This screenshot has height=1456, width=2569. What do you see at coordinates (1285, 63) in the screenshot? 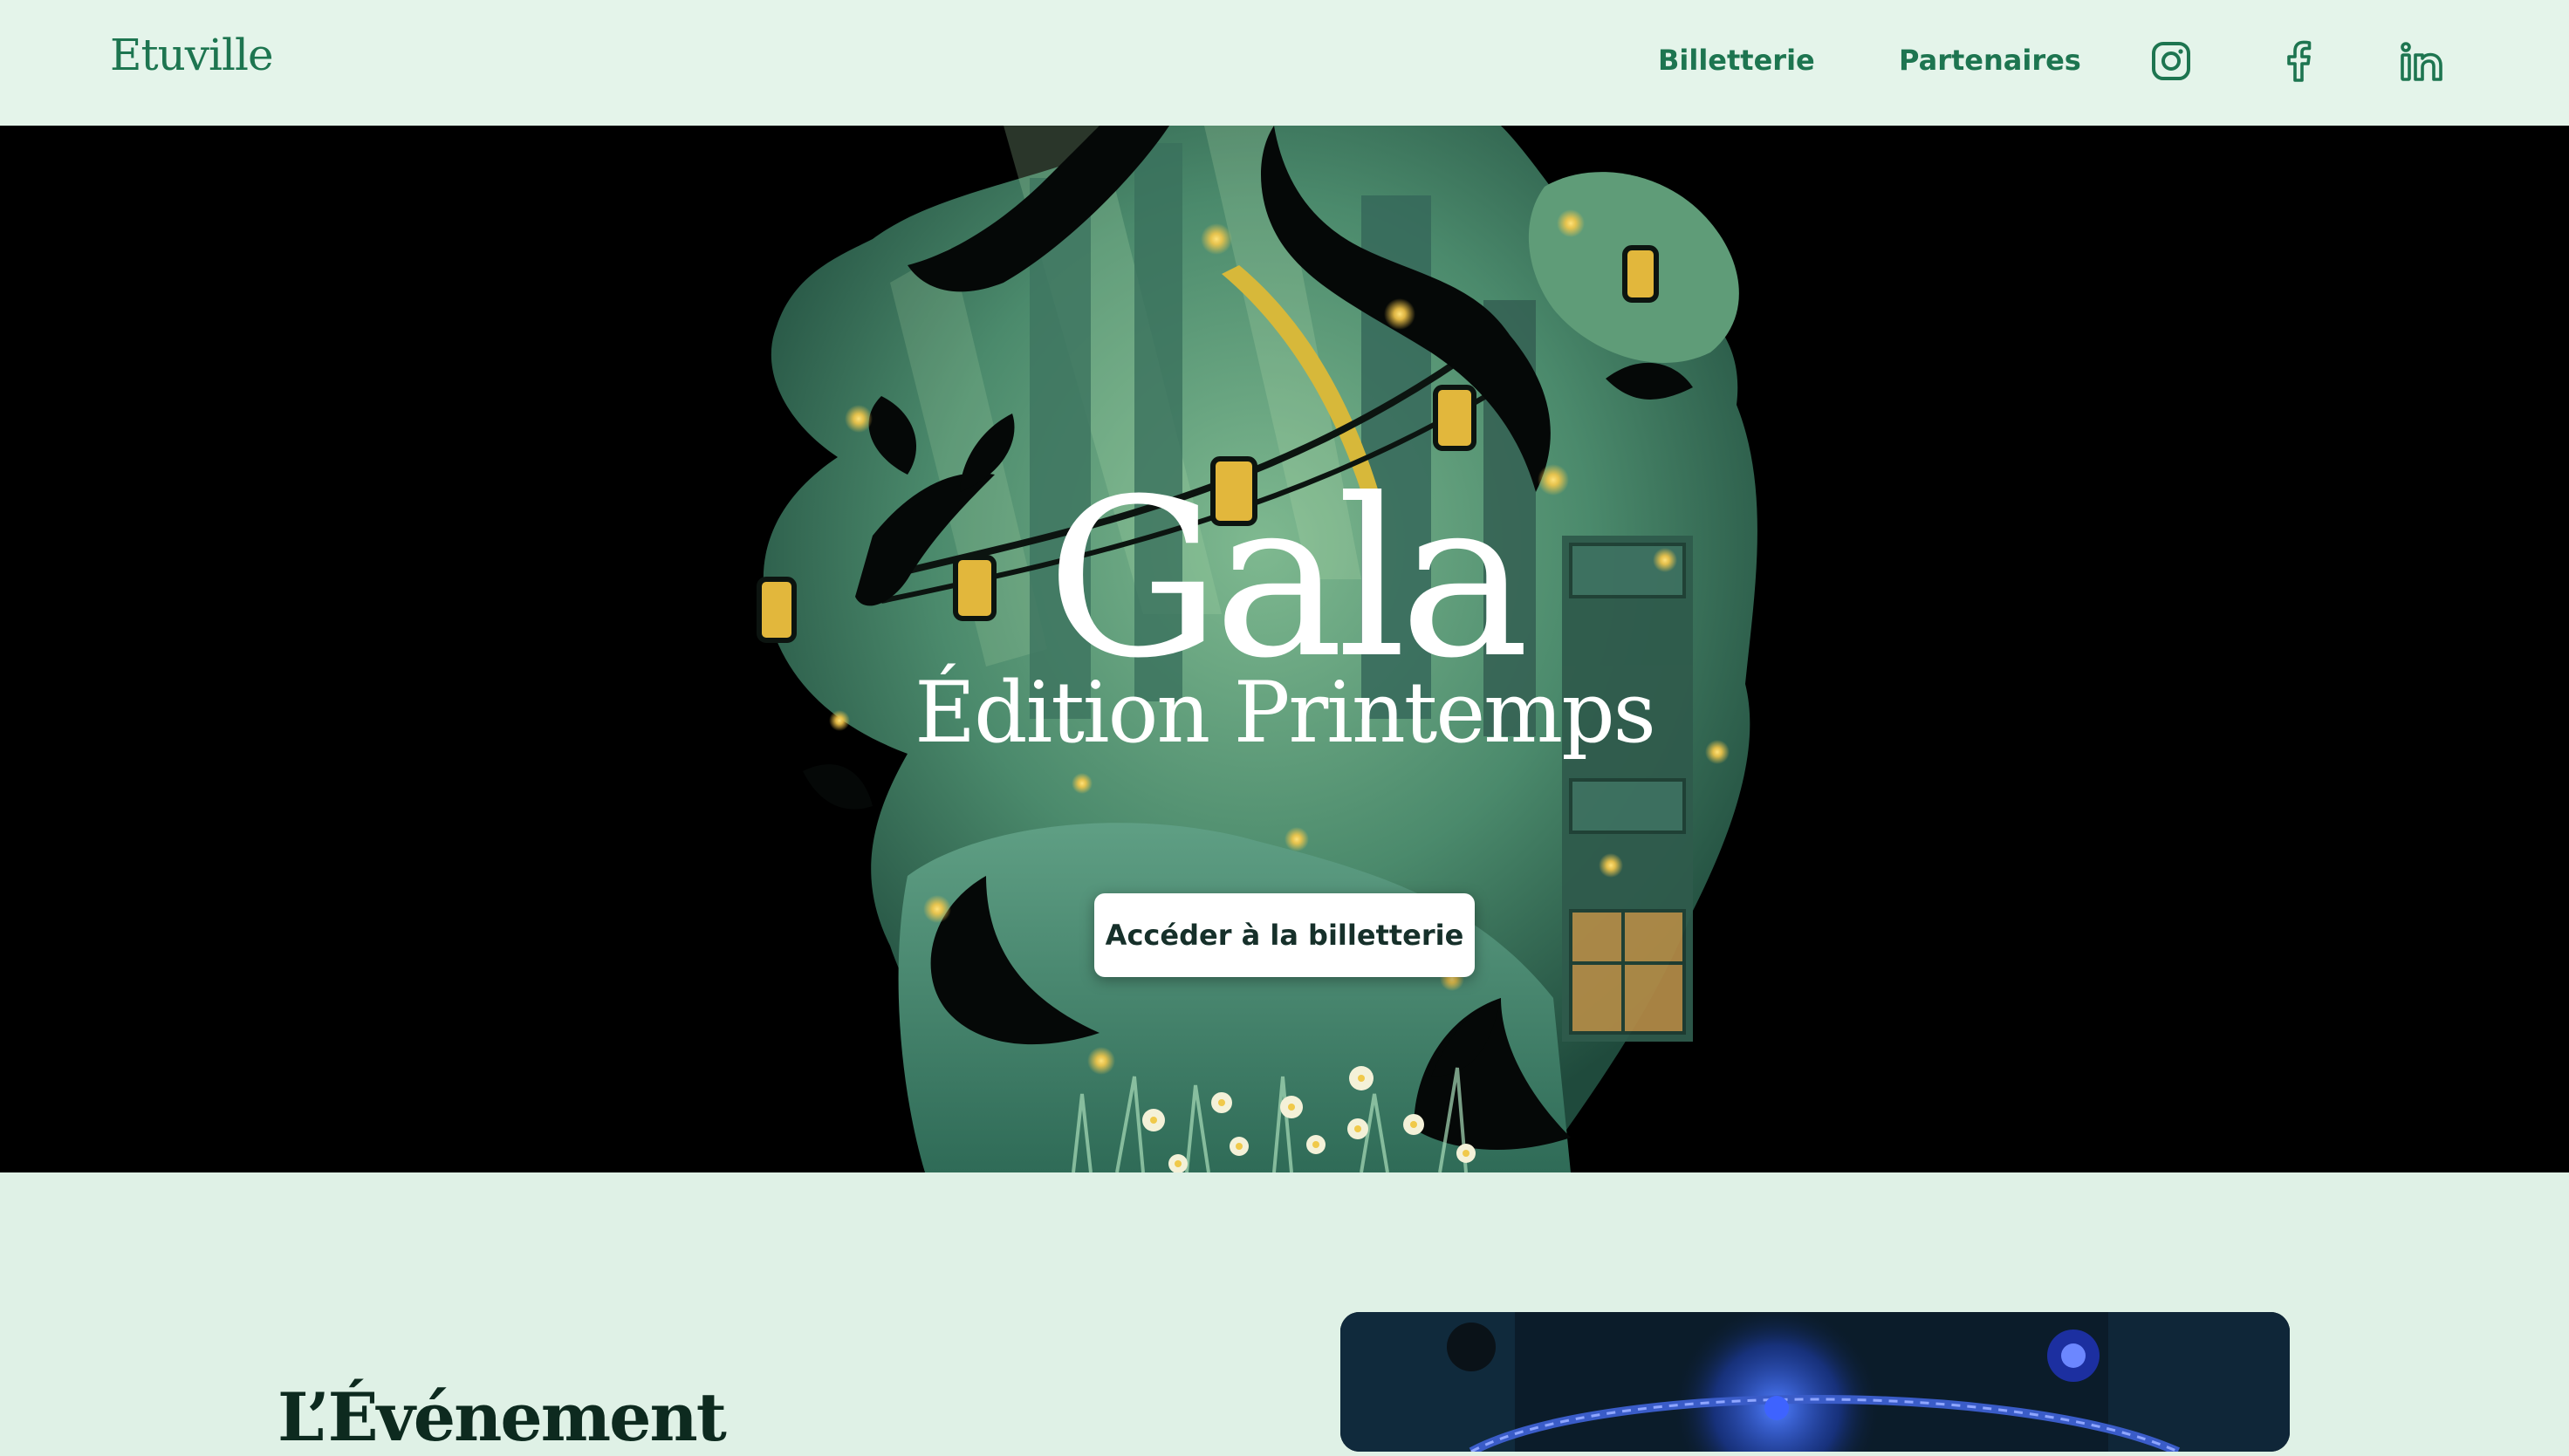
I see `site-header: Etuville Billetterie Partenaires` at bounding box center [1285, 63].